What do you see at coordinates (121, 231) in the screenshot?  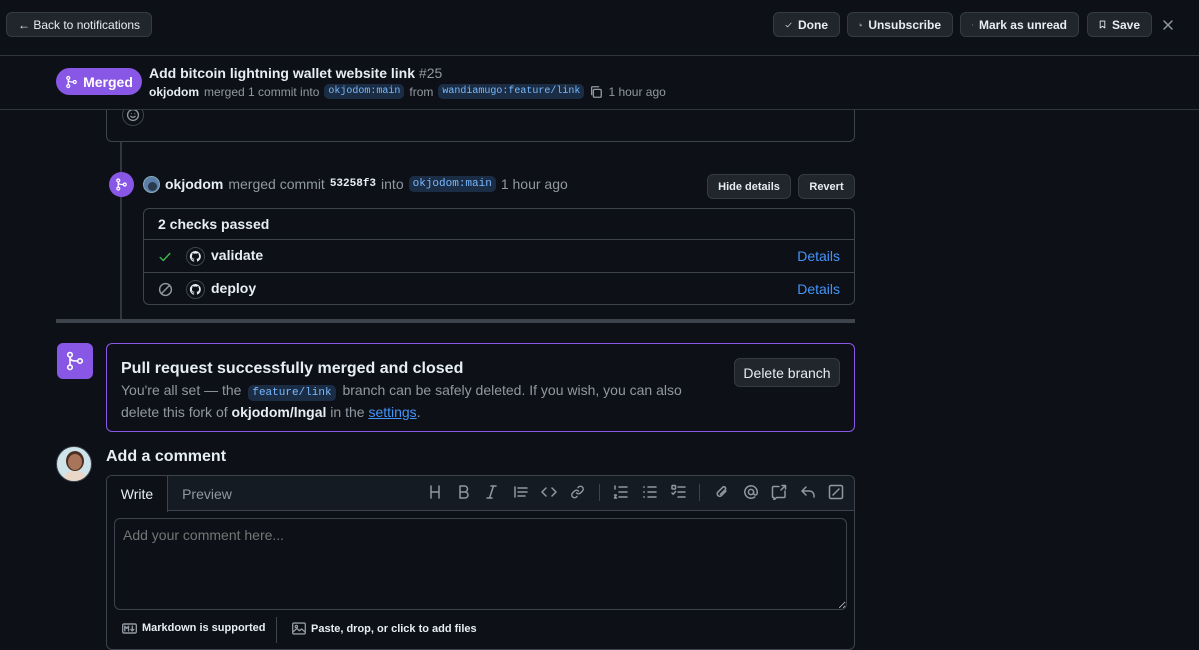 I see `timeline-line` at bounding box center [121, 231].